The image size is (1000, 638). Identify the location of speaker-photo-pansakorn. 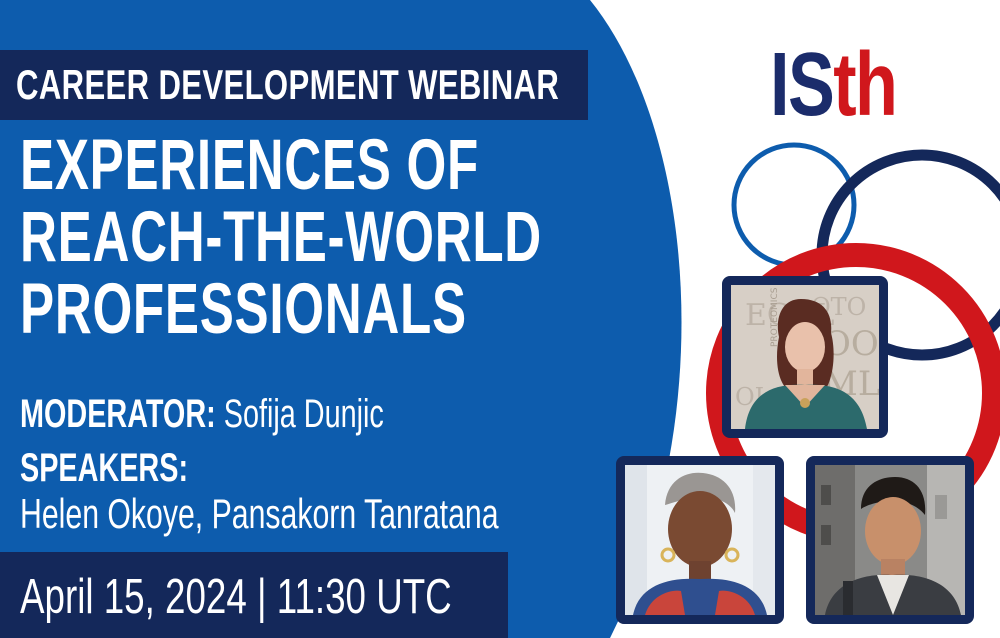
(890, 540).